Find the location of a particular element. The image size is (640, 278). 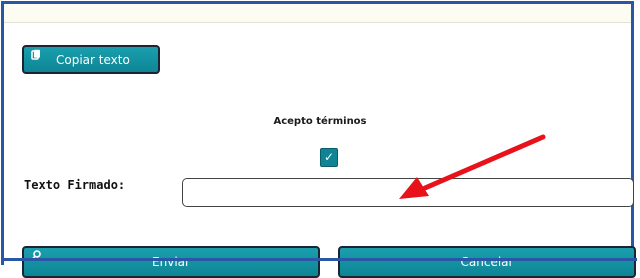

copy-text-button: Copiar texto is located at coordinates (91, 59).